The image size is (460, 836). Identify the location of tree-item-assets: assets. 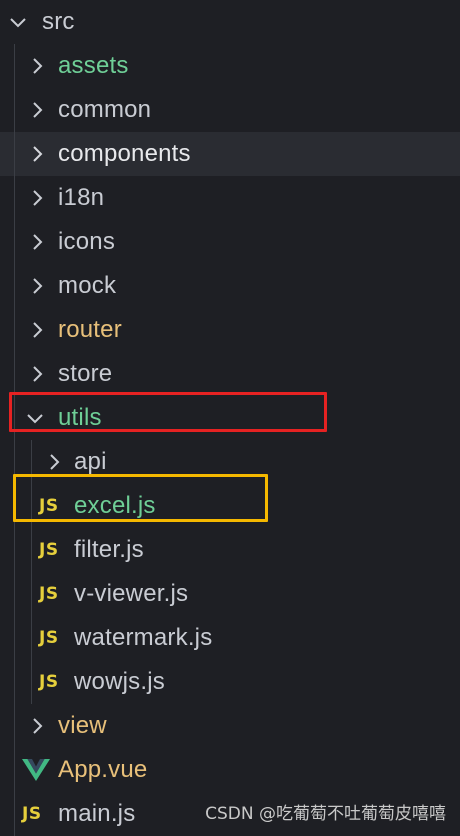
(230, 66).